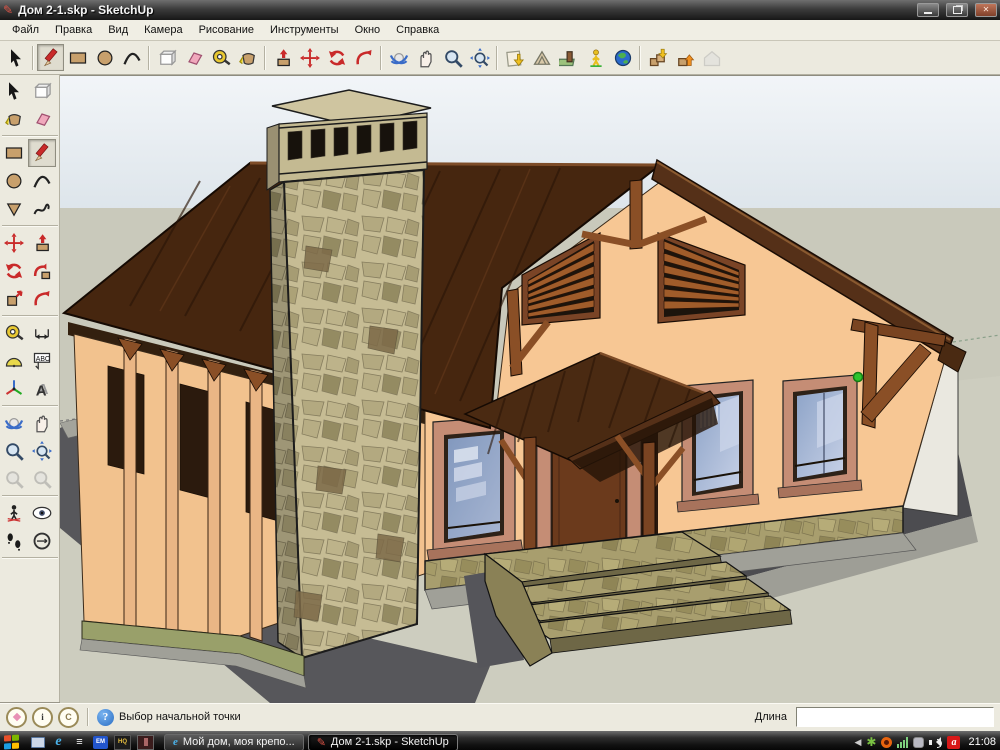 The width and height of the screenshot is (1000, 750). I want to click on menu-window: Окно, so click(368, 30).